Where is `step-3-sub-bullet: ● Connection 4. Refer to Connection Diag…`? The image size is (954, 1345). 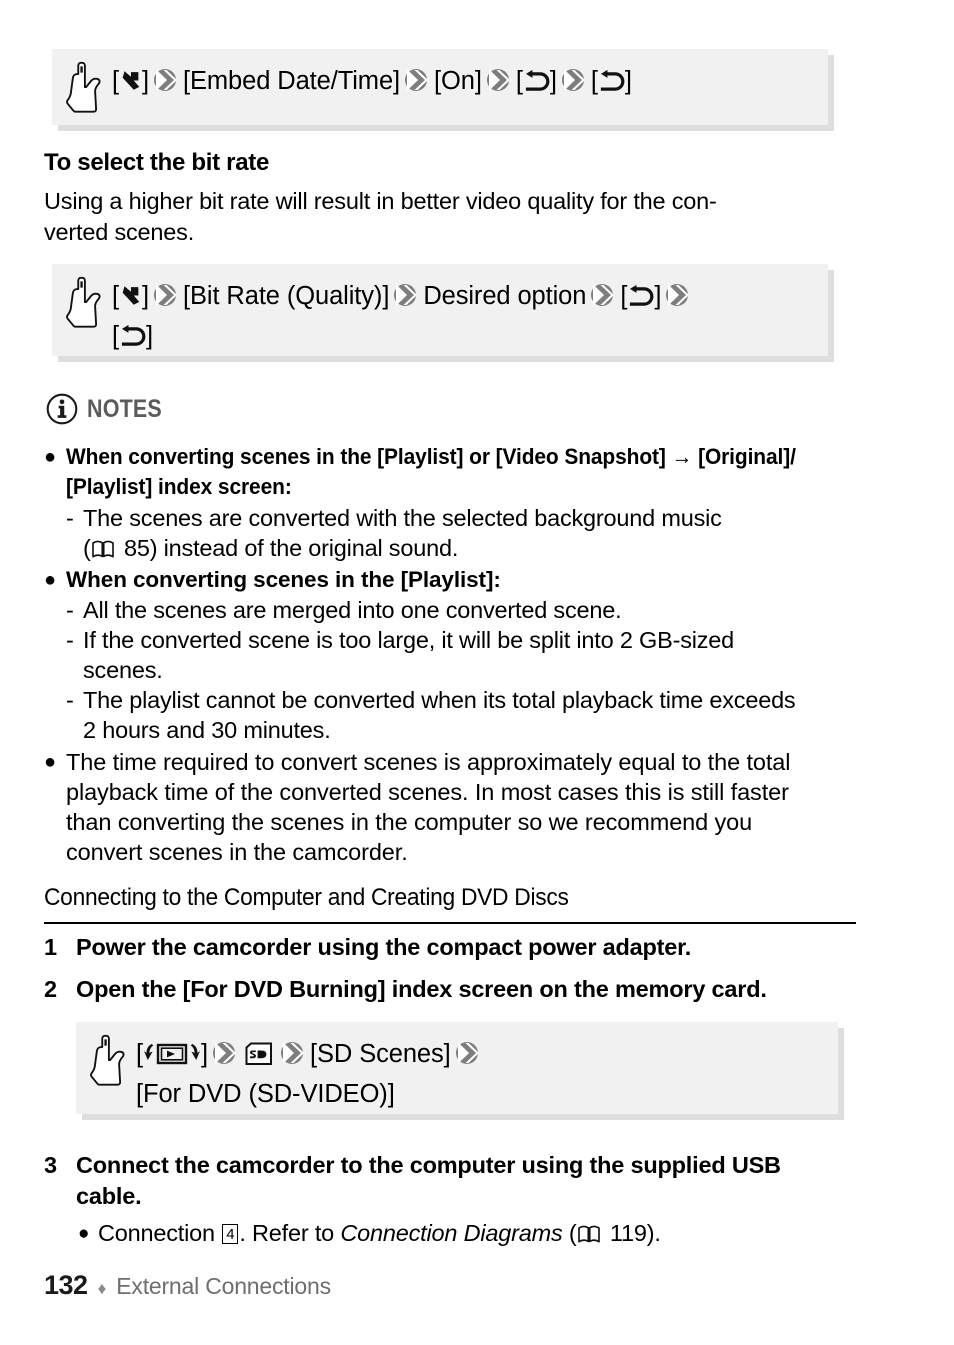
step-3-sub-bullet: ● Connection 4. Refer to Connection Diag… is located at coordinates (468, 1233).